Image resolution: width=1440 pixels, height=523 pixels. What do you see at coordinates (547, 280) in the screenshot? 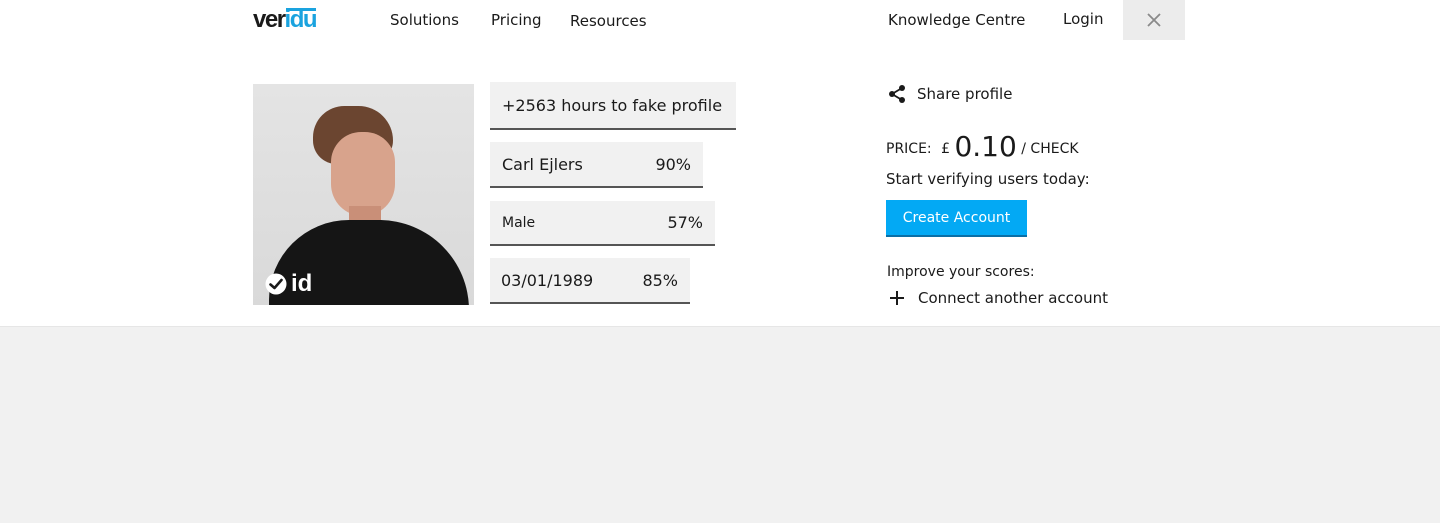
I see `dob-value: 03/01/1989` at bounding box center [547, 280].